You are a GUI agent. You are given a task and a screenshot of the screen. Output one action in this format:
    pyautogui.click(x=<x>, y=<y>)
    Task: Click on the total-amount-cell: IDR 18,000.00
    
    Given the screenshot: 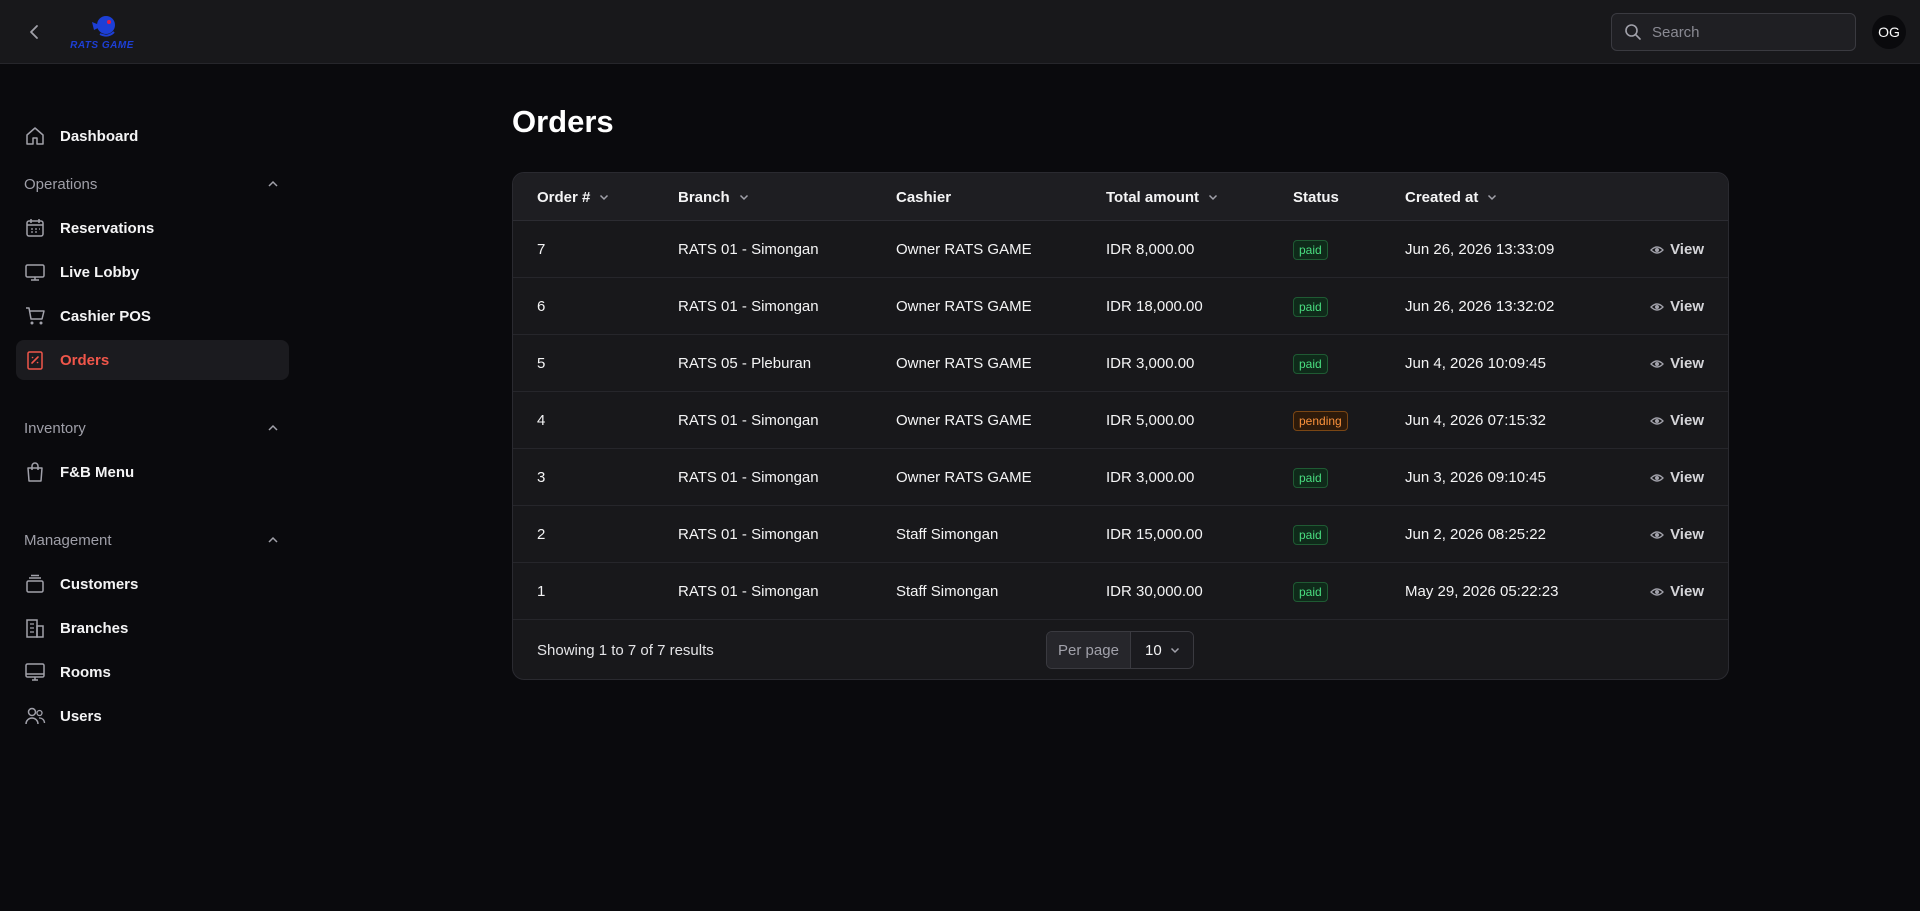 What is the action you would take?
    pyautogui.click(x=1154, y=306)
    